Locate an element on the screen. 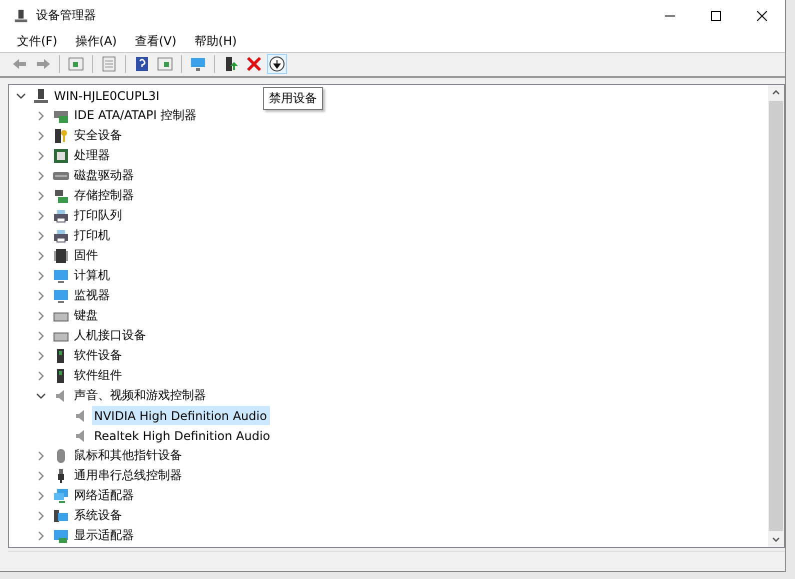 The height and width of the screenshot is (579, 795). tree-item: NVIDIA High Definition Audio is located at coordinates (181, 416).